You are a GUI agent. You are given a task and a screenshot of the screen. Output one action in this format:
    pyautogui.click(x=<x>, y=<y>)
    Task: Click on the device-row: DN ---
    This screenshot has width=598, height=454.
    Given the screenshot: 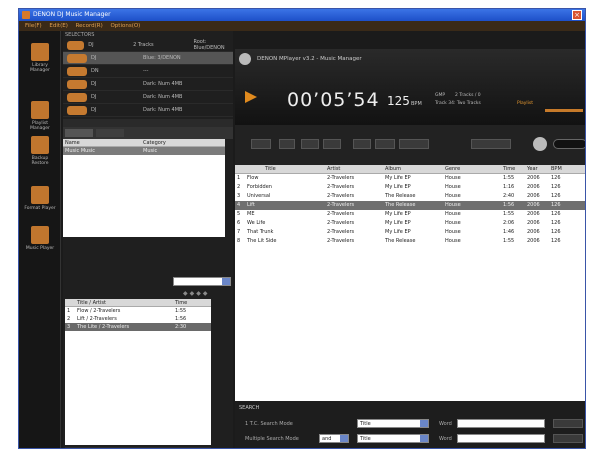 What is the action you would take?
    pyautogui.click(x=148, y=71)
    